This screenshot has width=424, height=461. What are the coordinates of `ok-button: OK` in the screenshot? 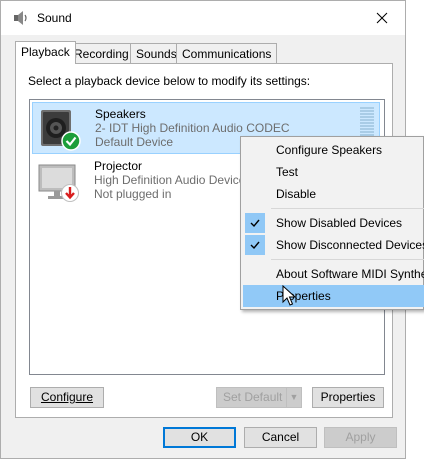 It's located at (199, 437).